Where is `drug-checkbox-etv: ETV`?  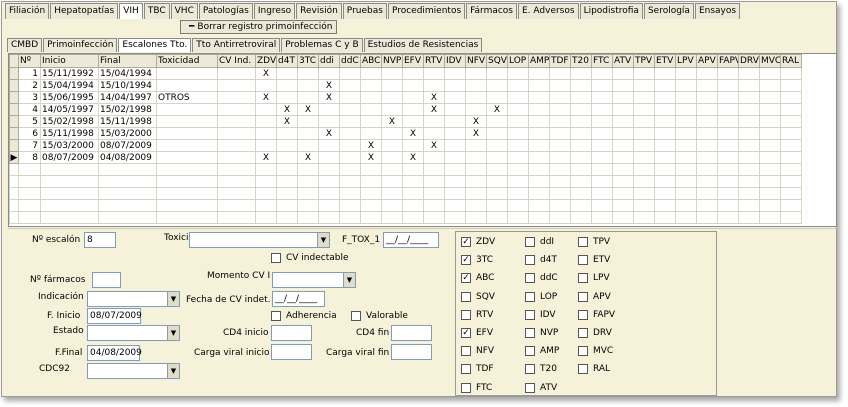 drug-checkbox-etv: ETV is located at coordinates (594, 260).